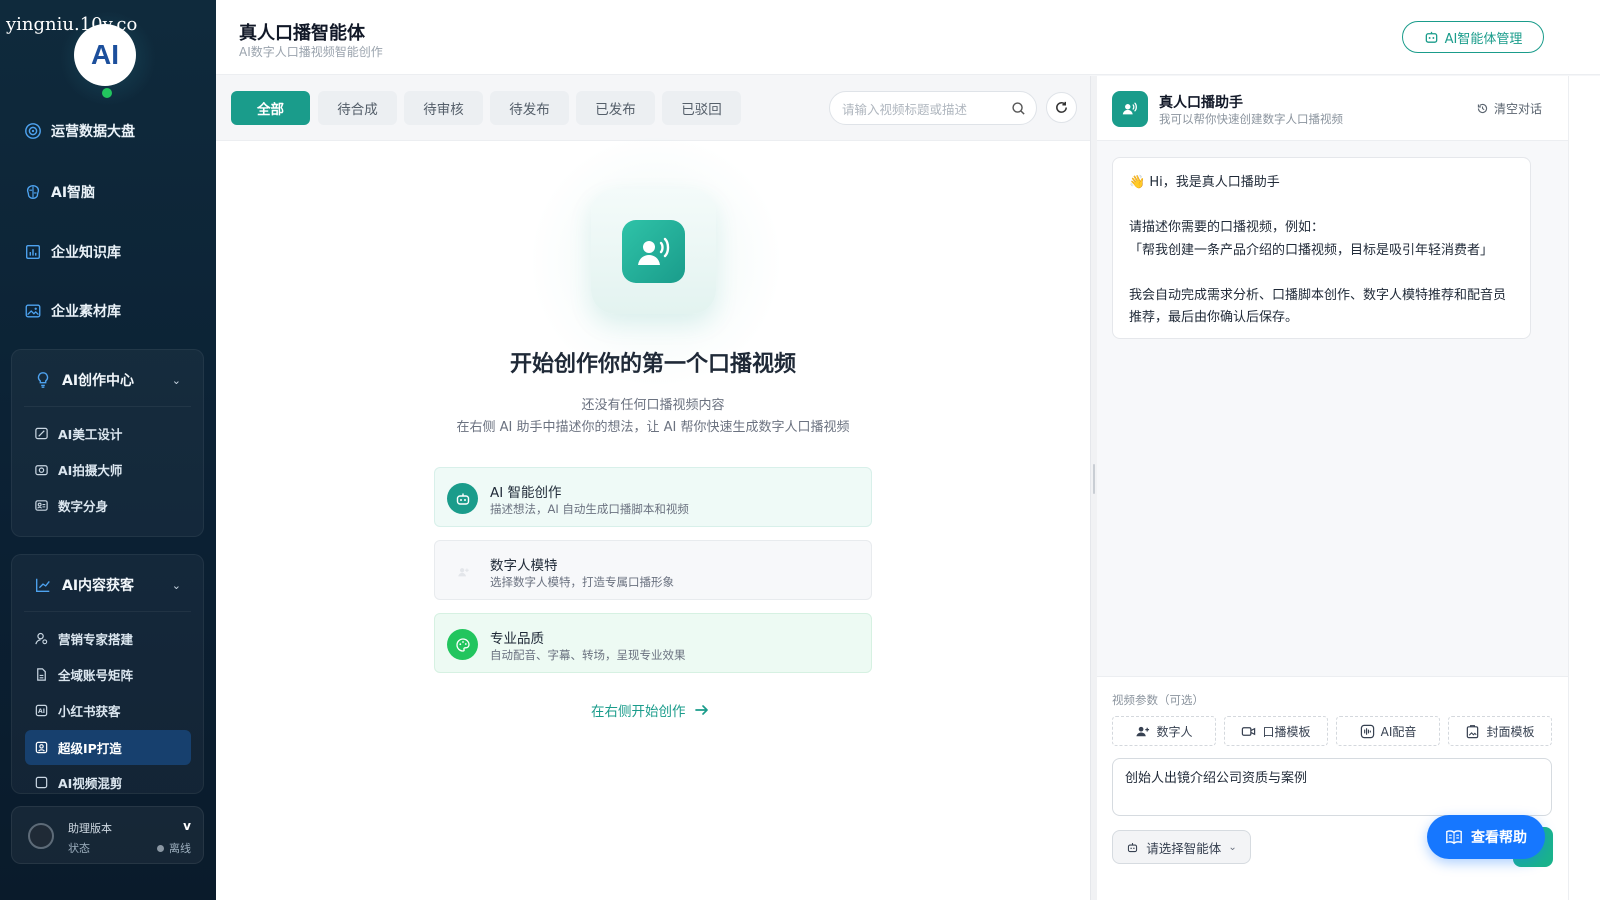  I want to click on sub-item-ai-design: AI美工设计, so click(78, 433).